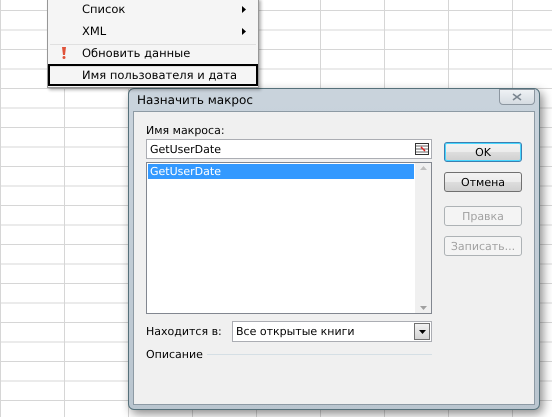 The height and width of the screenshot is (417, 552). I want to click on macro-name-field: GetUserDate, so click(289, 149).